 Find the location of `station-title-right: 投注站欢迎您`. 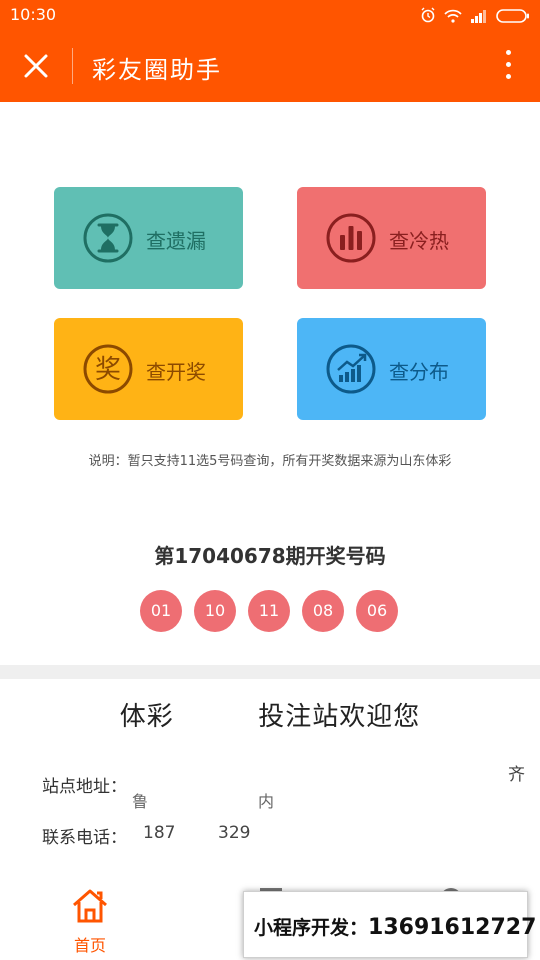

station-title-right: 投注站欢迎您 is located at coordinates (339, 717).